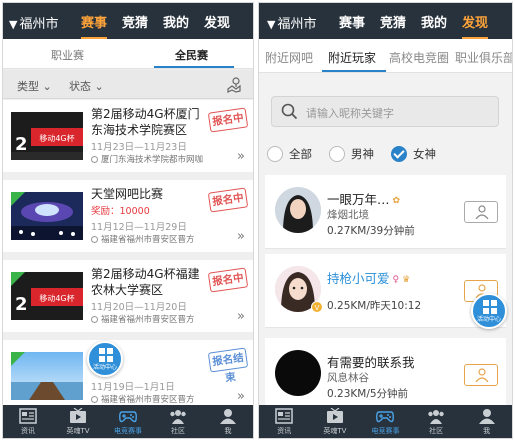 The width and height of the screenshot is (515, 441). Describe the element at coordinates (228, 365) in the screenshot. I see `status-badge: 报名结束` at that location.